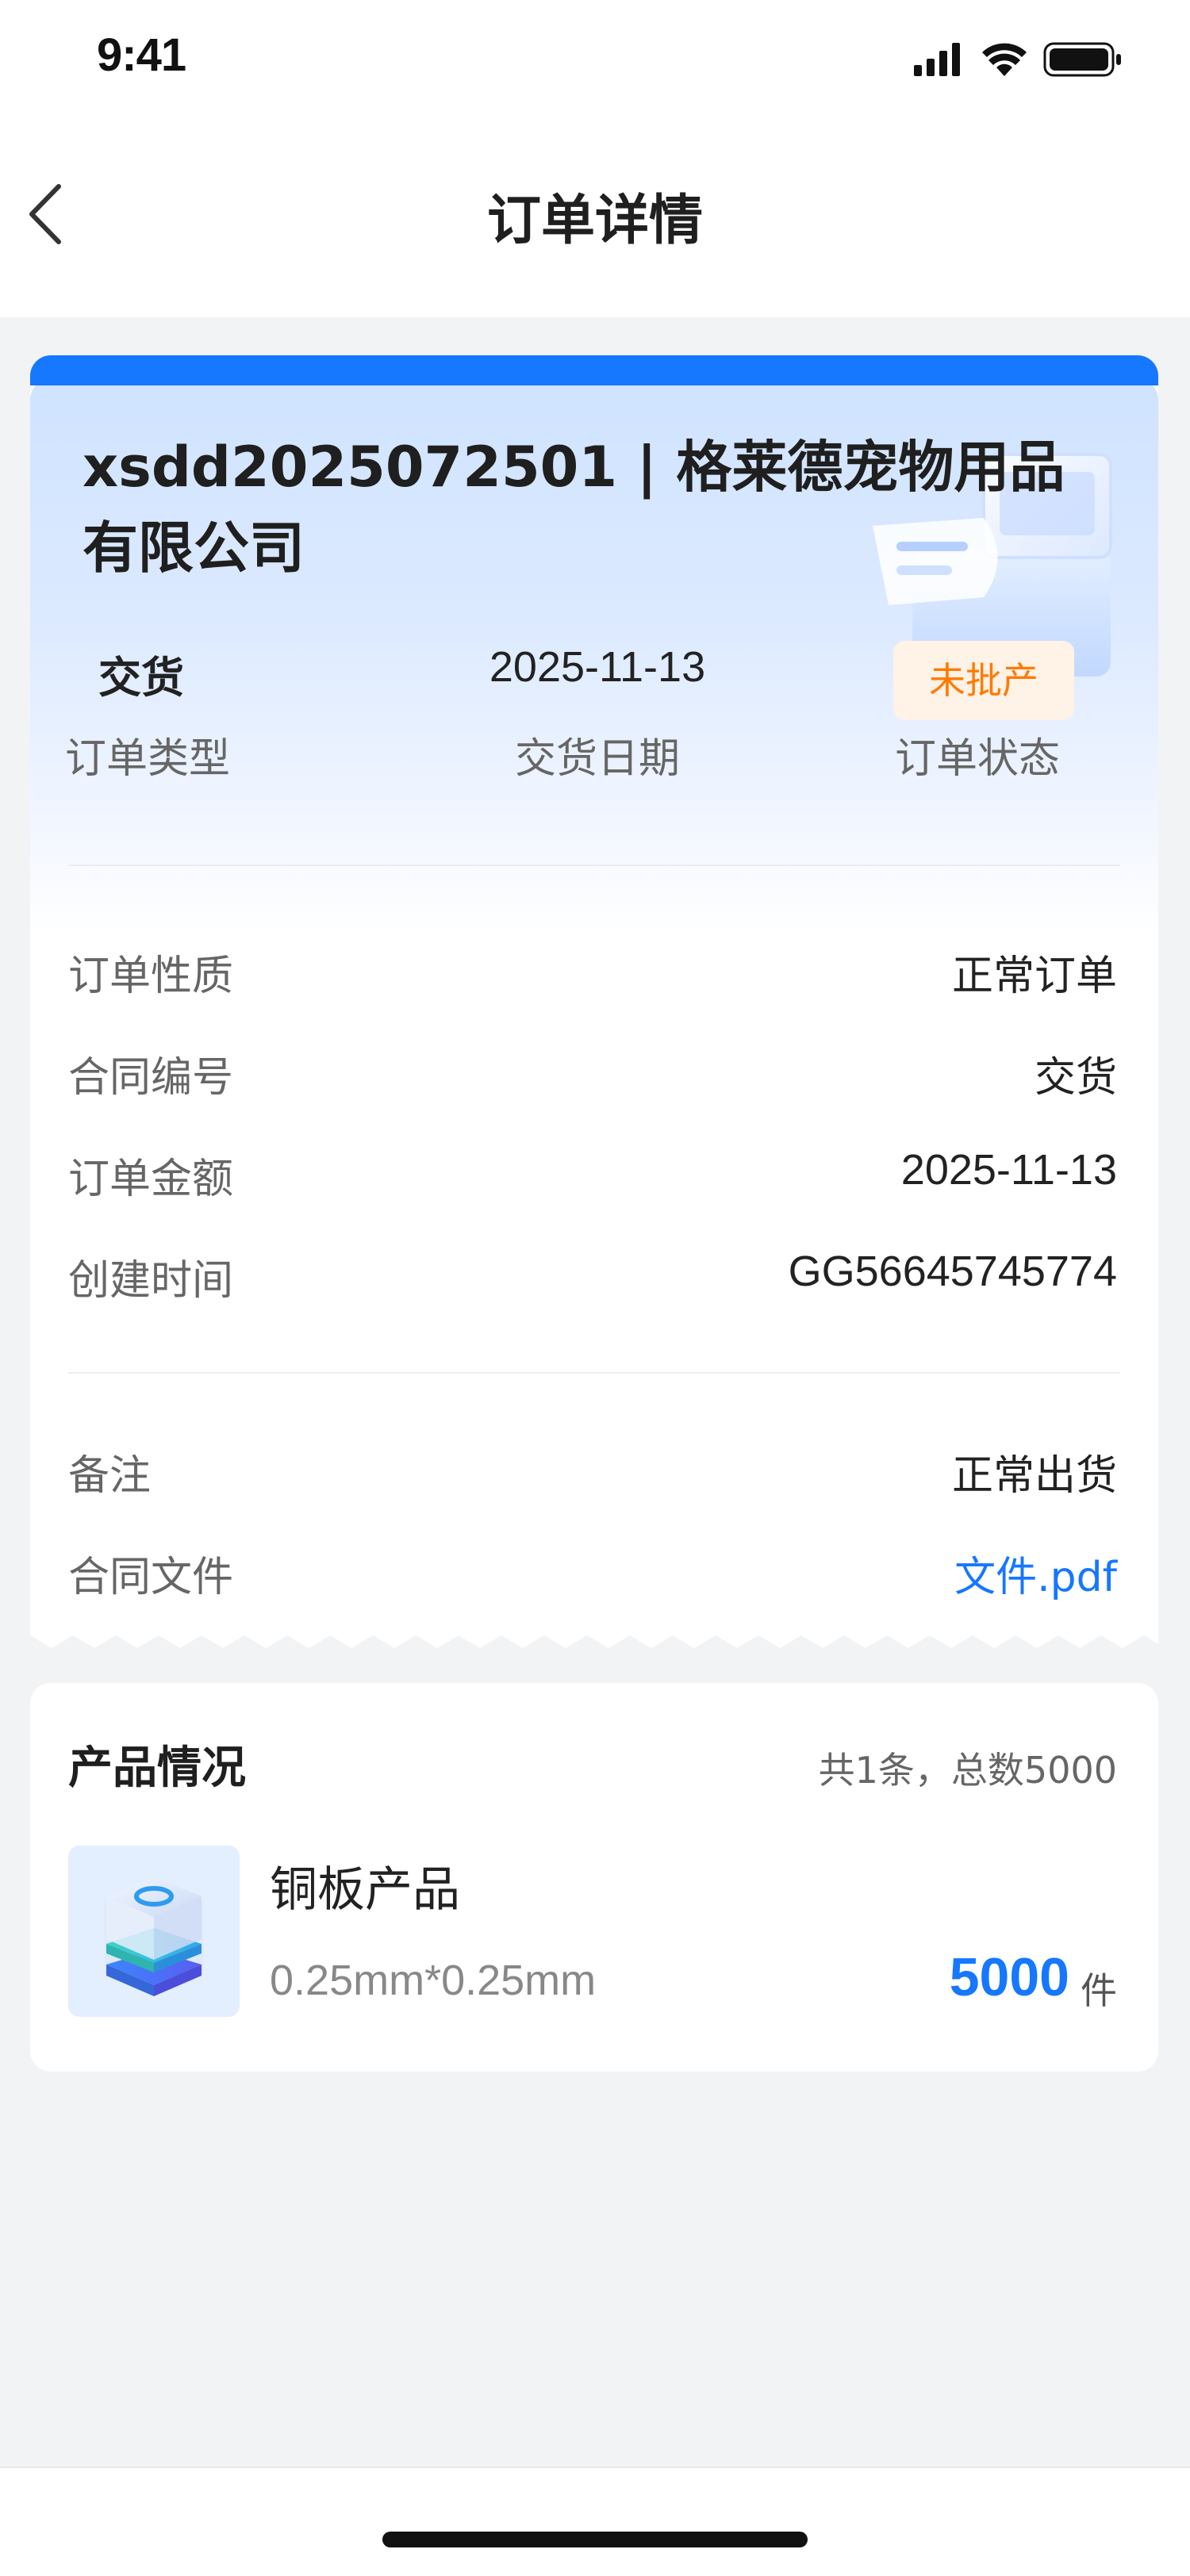  Describe the element at coordinates (1075, 1078) in the screenshot. I see `detail-value-contract-no: 交货` at that location.